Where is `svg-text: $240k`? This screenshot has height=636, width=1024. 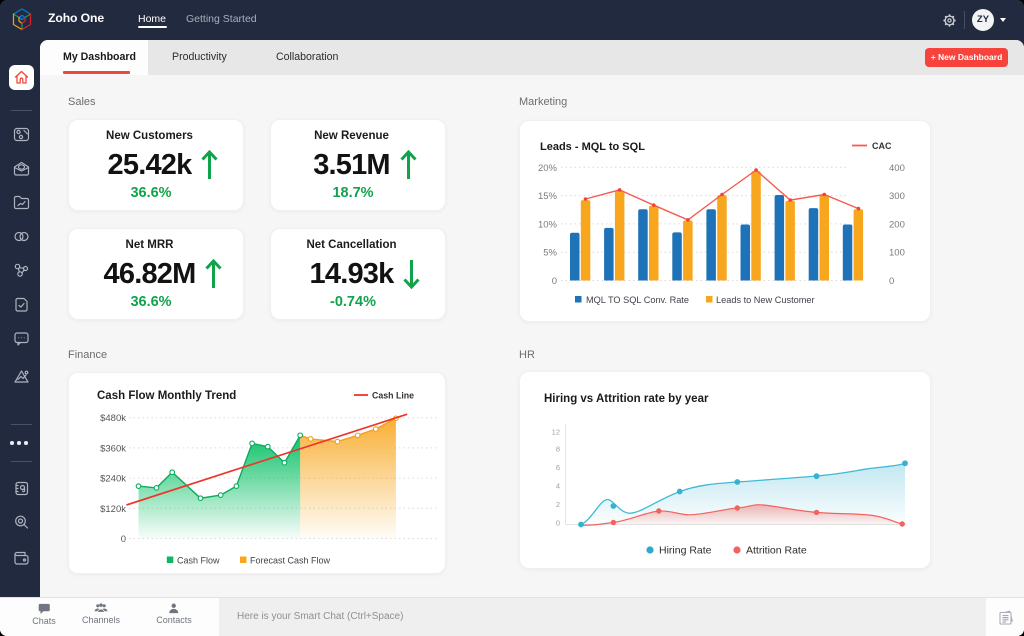 svg-text: $240k is located at coordinates (113, 479).